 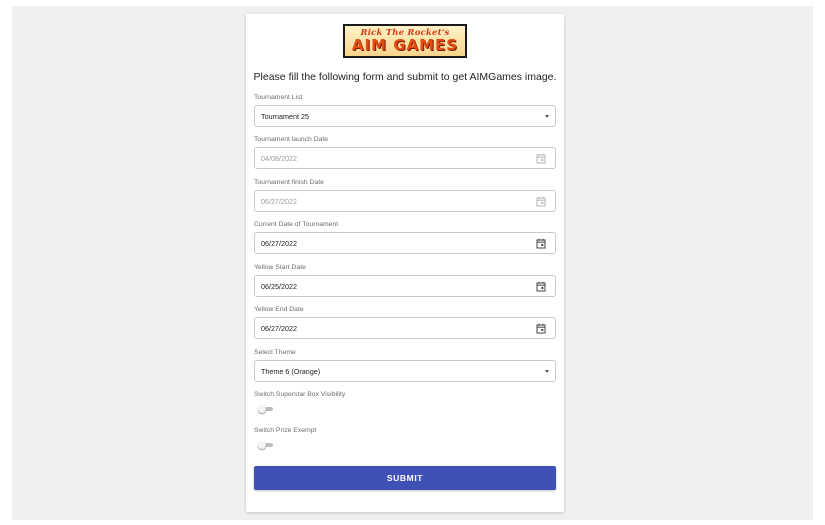 I want to click on superstar-switch-label: Switch Superstar Box Visibility, so click(x=300, y=394).